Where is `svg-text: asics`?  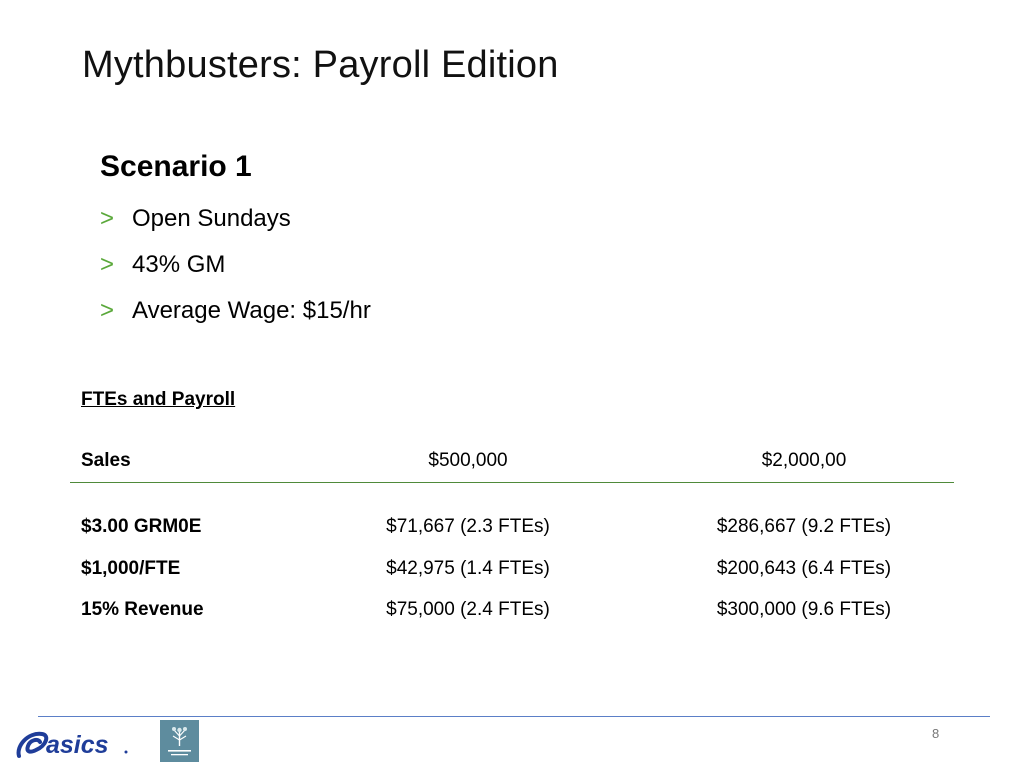
svg-text: asics is located at coordinates (77, 745).